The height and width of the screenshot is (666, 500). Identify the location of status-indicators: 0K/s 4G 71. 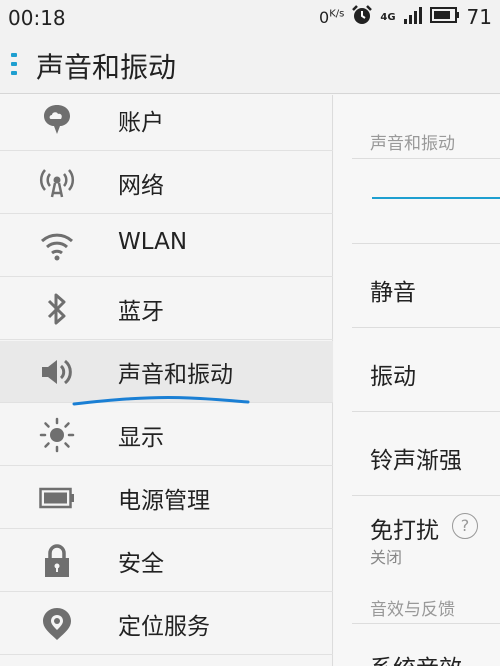
(405, 17).